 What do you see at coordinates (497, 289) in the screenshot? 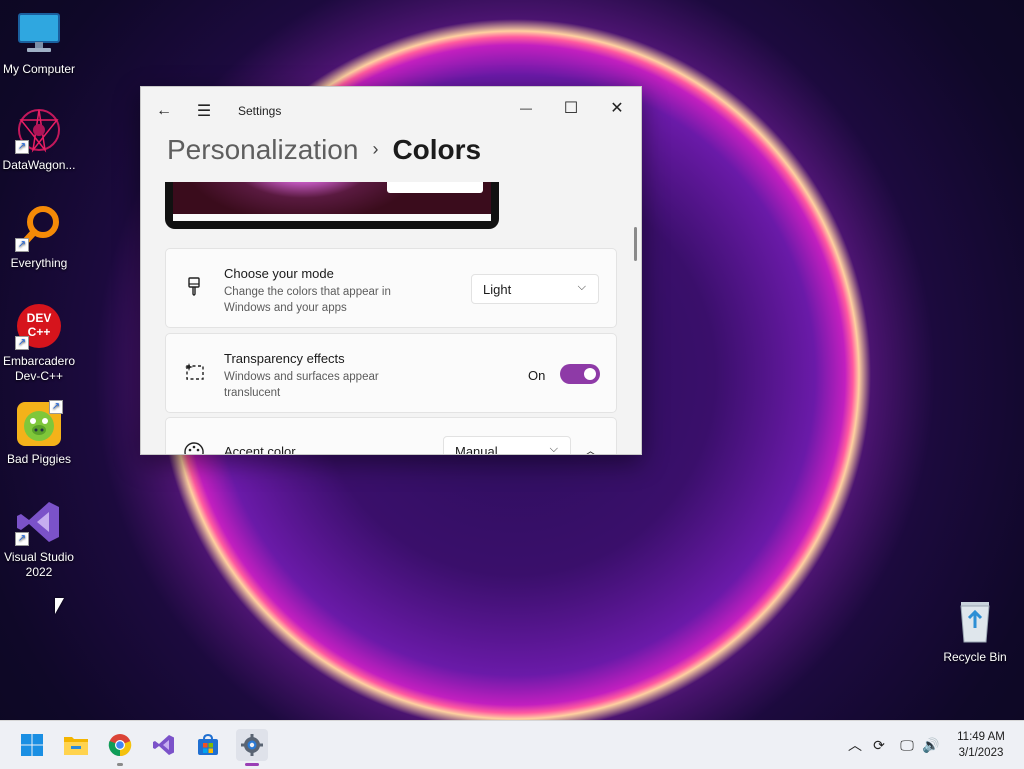
I see `mode-dropdown-value: Light` at bounding box center [497, 289].